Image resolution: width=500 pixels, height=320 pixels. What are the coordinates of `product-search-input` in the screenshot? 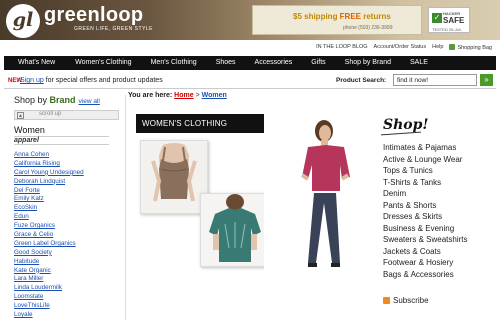 It's located at (435, 80).